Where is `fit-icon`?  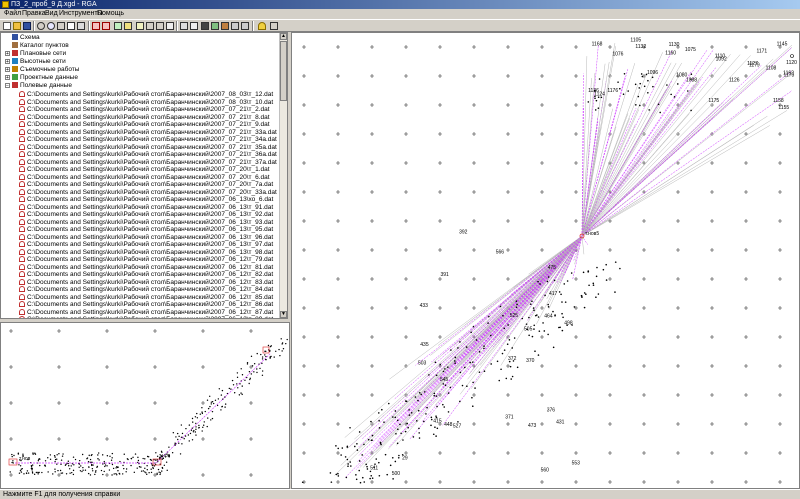 fit-icon is located at coordinates (81, 26).